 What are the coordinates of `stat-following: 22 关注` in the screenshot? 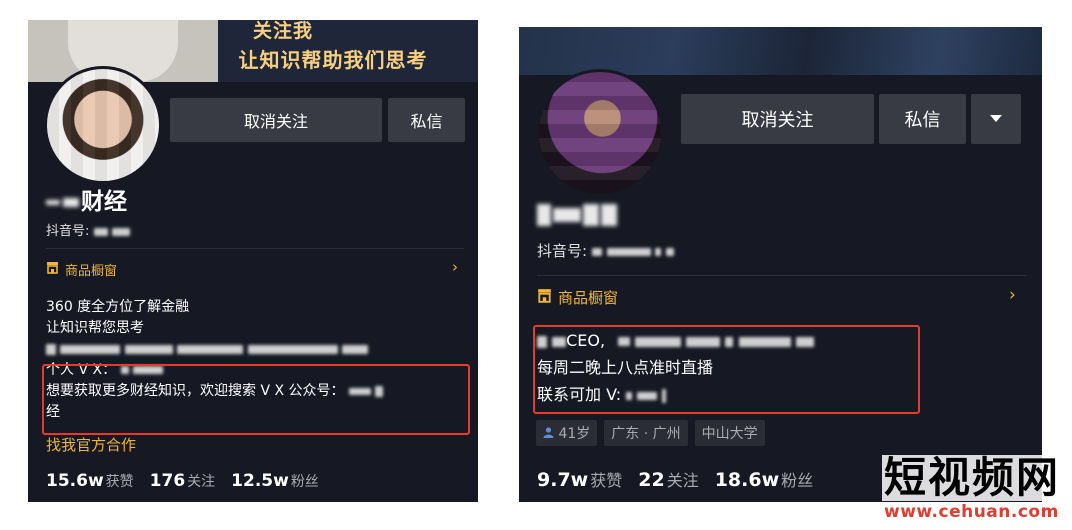 It's located at (668, 479).